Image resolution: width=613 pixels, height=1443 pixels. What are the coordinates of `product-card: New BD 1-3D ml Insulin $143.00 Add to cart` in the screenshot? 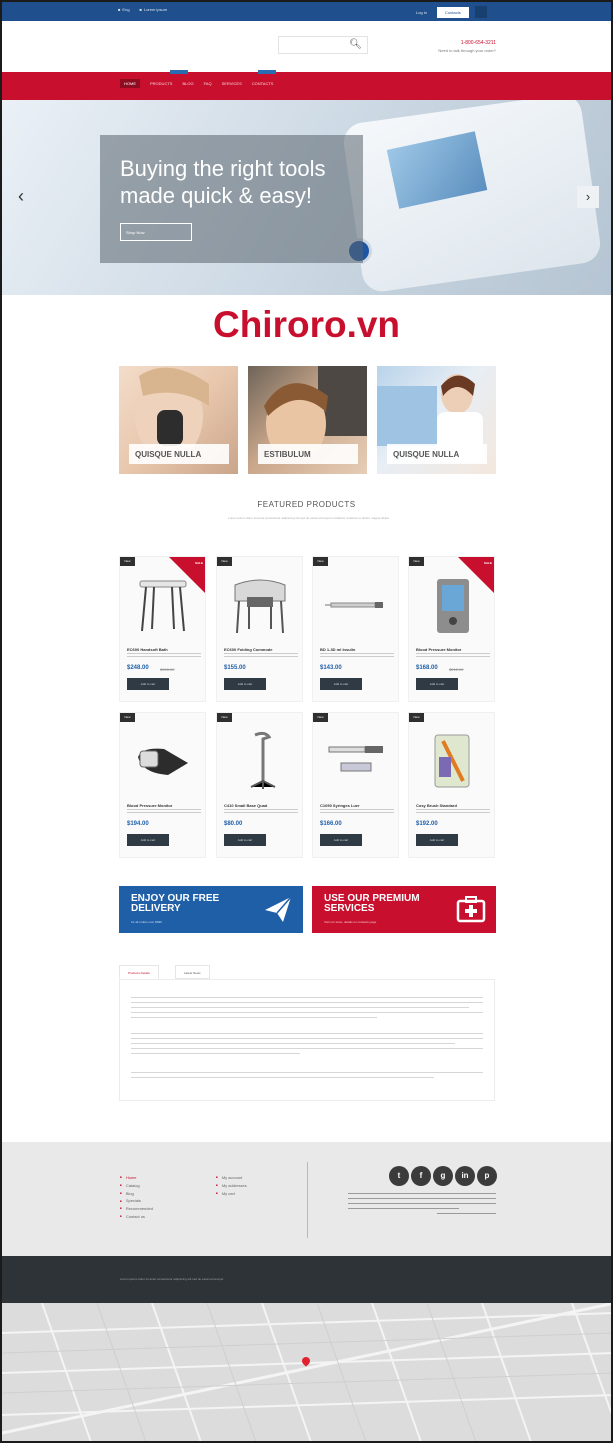 It's located at (355, 629).